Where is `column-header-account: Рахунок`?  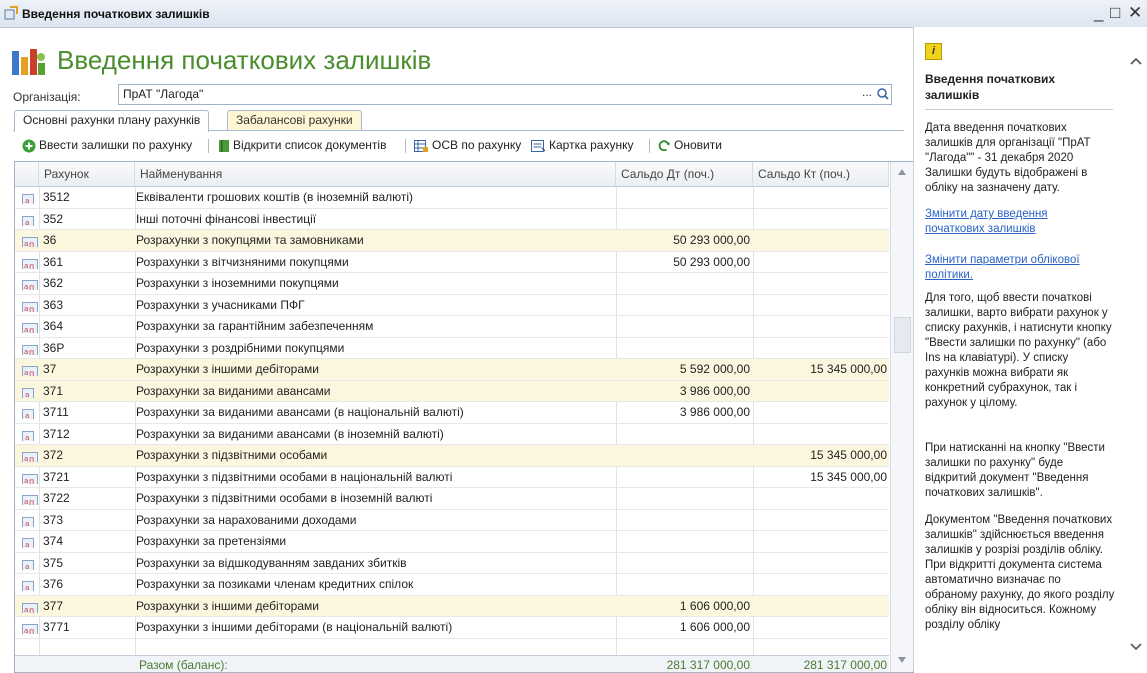
column-header-account: Рахунок is located at coordinates (87, 174).